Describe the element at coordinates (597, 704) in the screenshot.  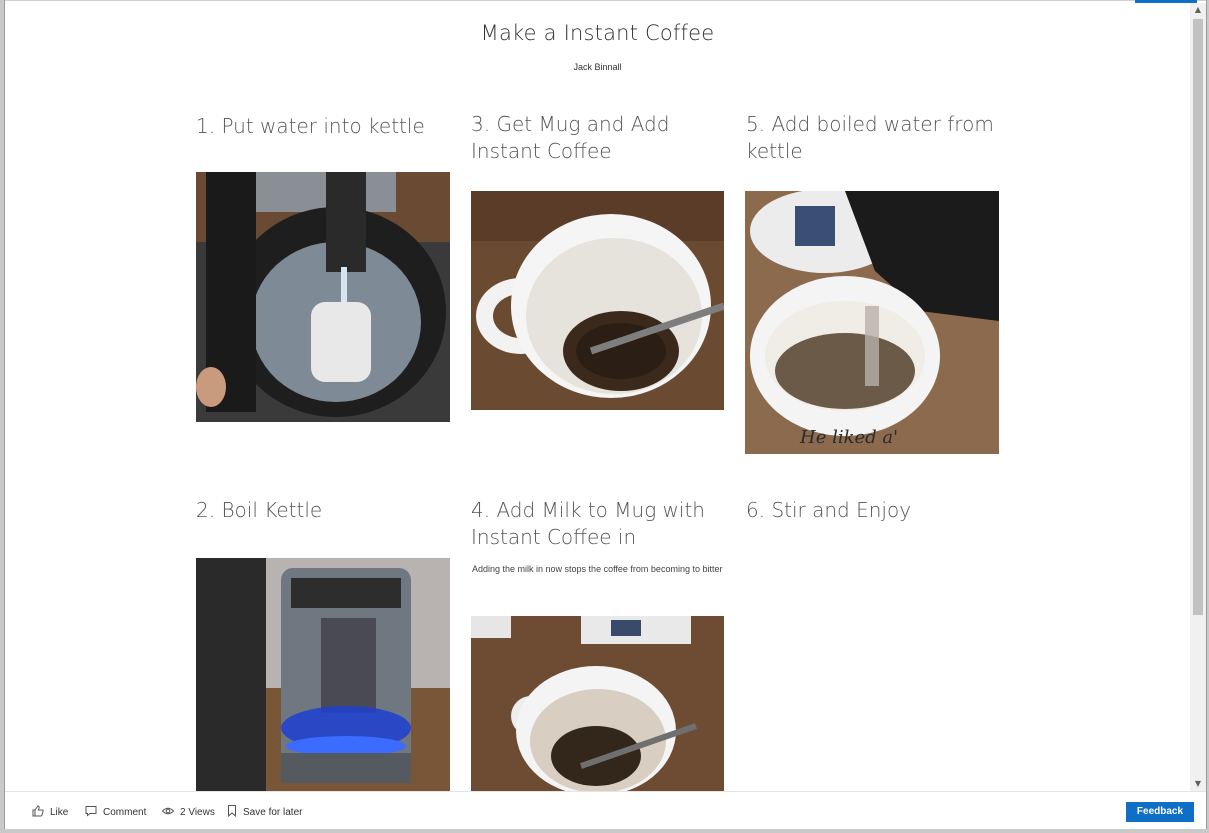
I see `mug-with-milk-photo` at that location.